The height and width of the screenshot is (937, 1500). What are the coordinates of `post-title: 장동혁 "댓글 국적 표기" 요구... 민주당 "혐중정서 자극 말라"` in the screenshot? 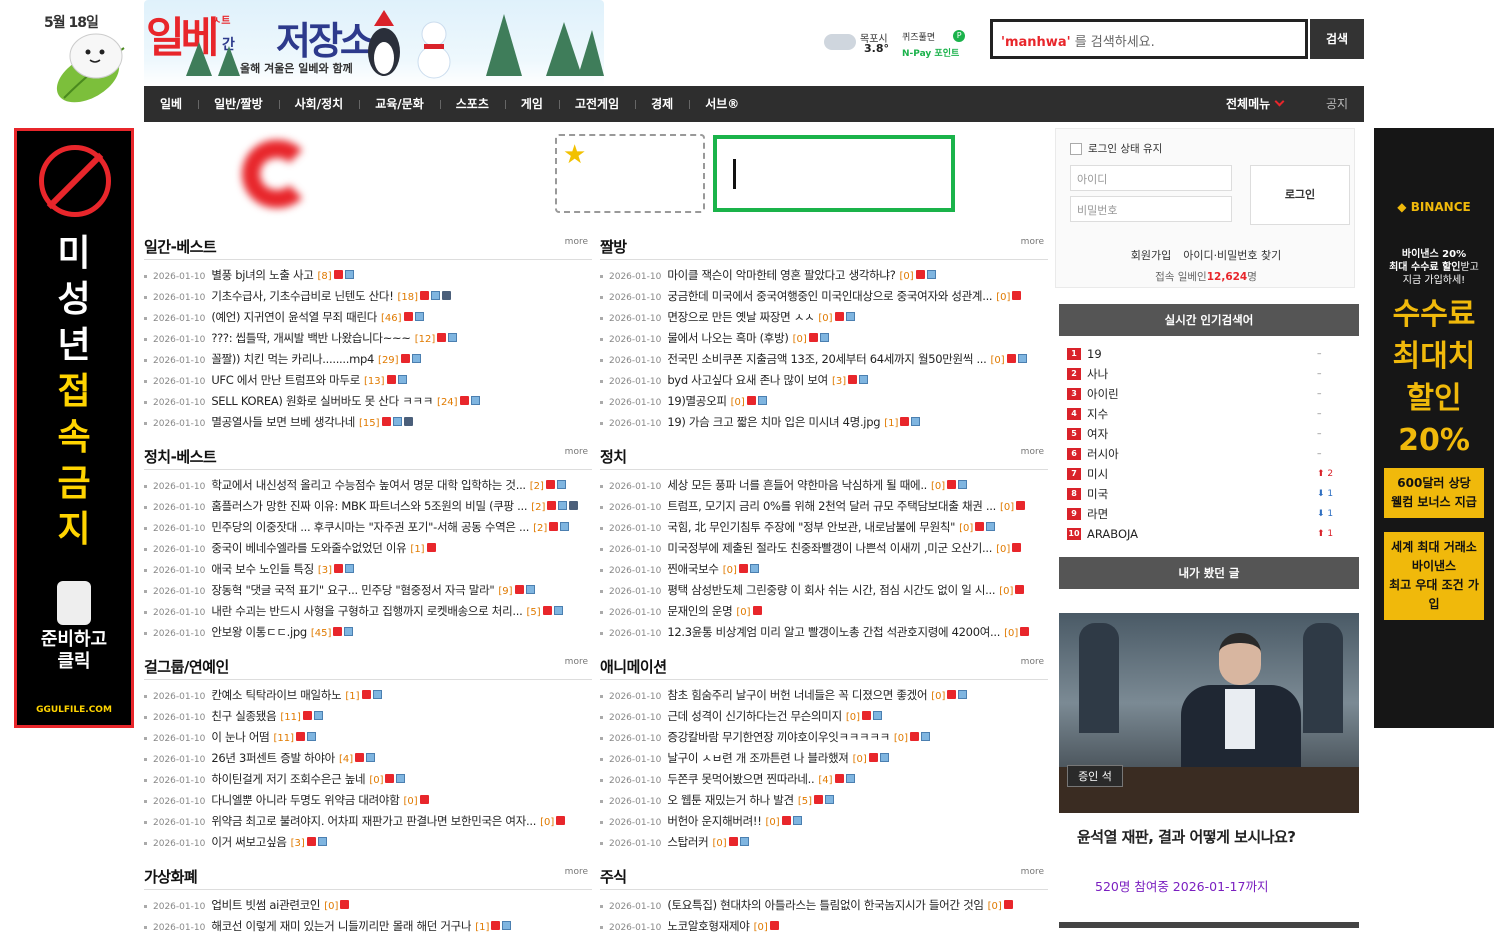 It's located at (352, 590).